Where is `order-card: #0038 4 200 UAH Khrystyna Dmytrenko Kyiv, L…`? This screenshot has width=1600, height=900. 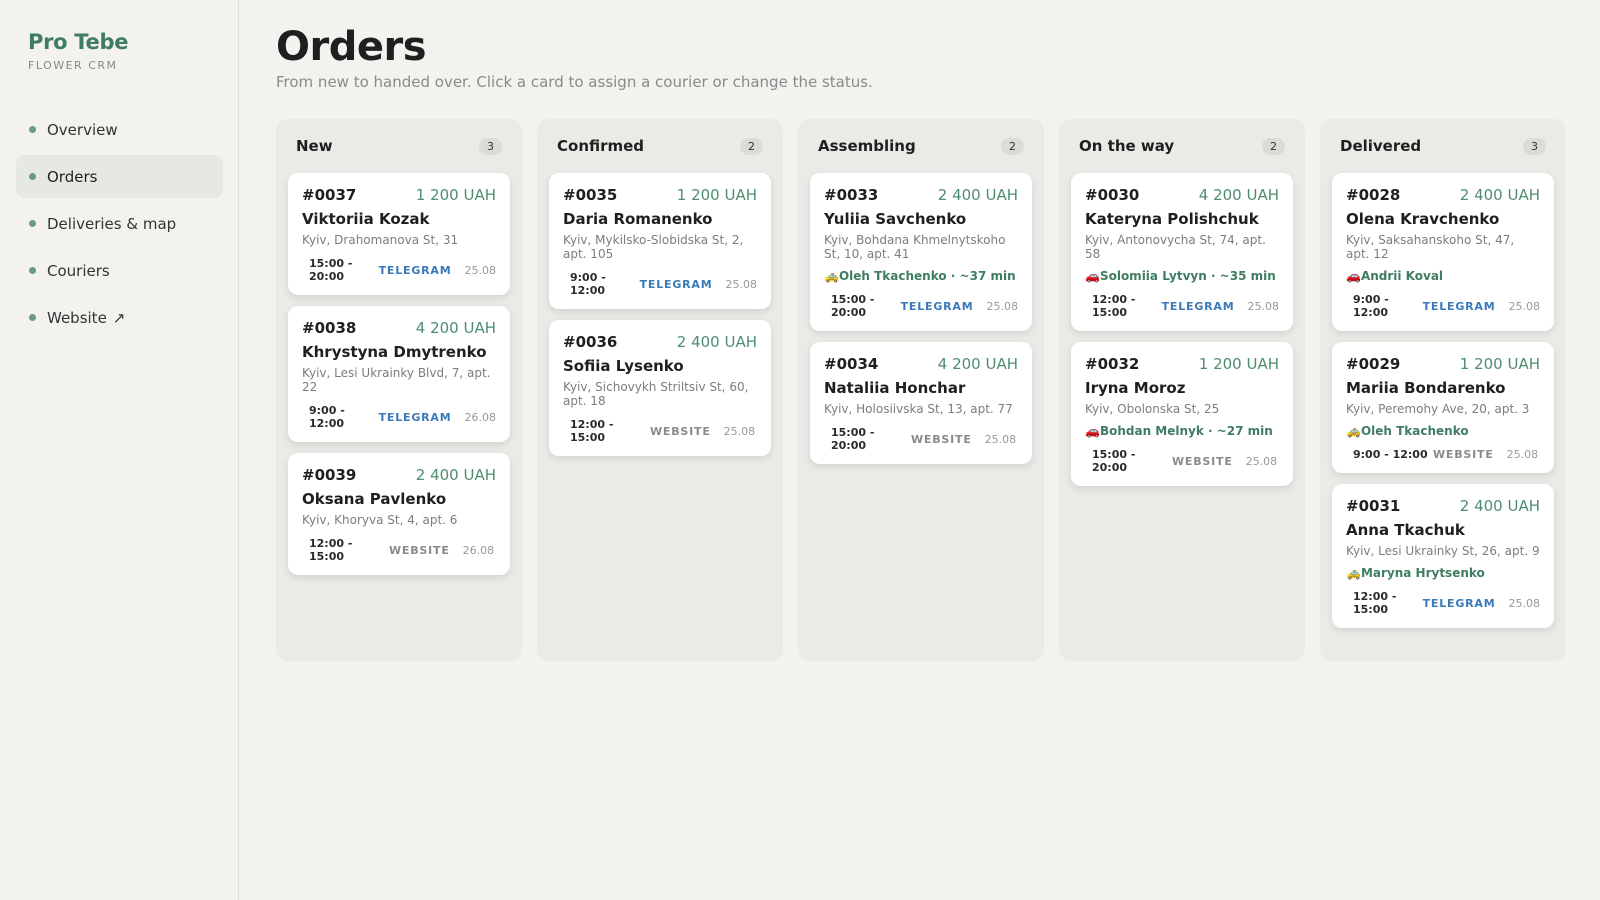
order-card: #0038 4 200 UAH Khrystyna Dmytrenko Kyiv, L… is located at coordinates (399, 374).